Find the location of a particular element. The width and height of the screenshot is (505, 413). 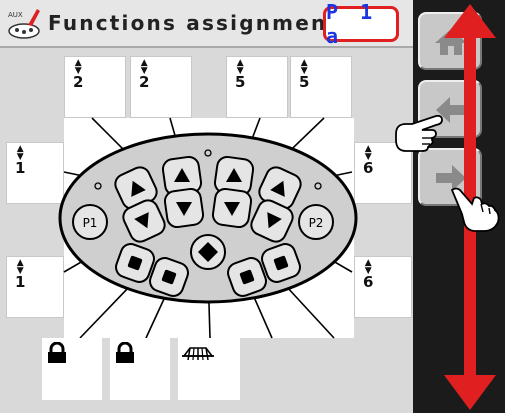

harrow-icon is located at coordinates (198, 354).